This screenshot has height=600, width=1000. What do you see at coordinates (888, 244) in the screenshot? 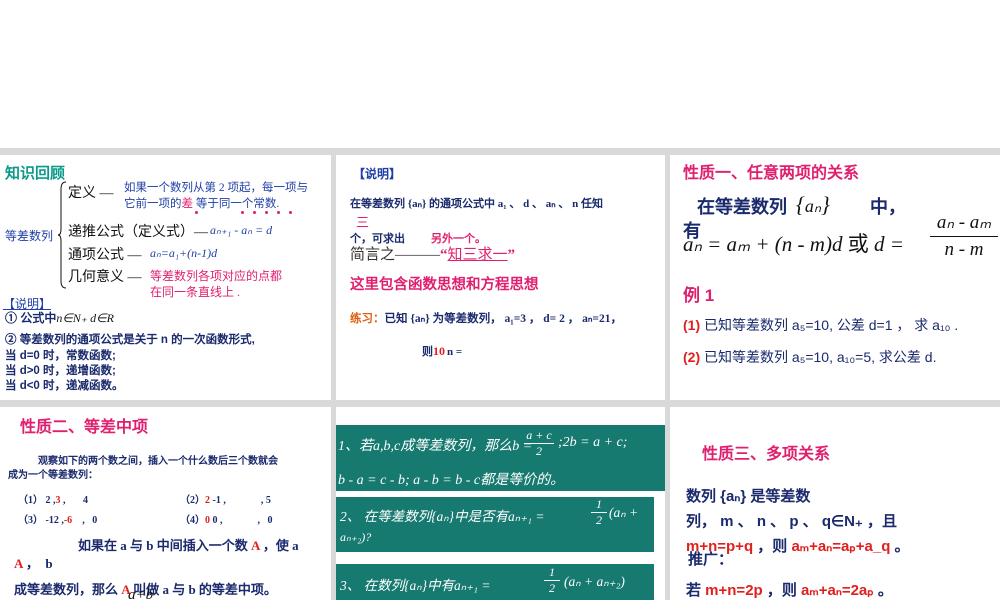
I see `d-equals: d =` at bounding box center [888, 244].